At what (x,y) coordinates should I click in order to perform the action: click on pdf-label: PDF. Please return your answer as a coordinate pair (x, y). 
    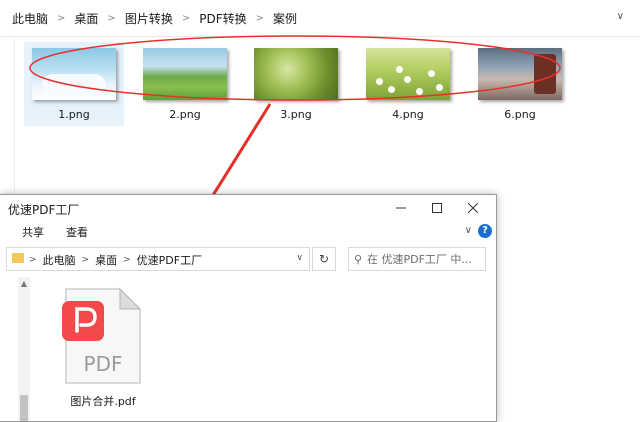
    Looking at the image, I should click on (103, 364).